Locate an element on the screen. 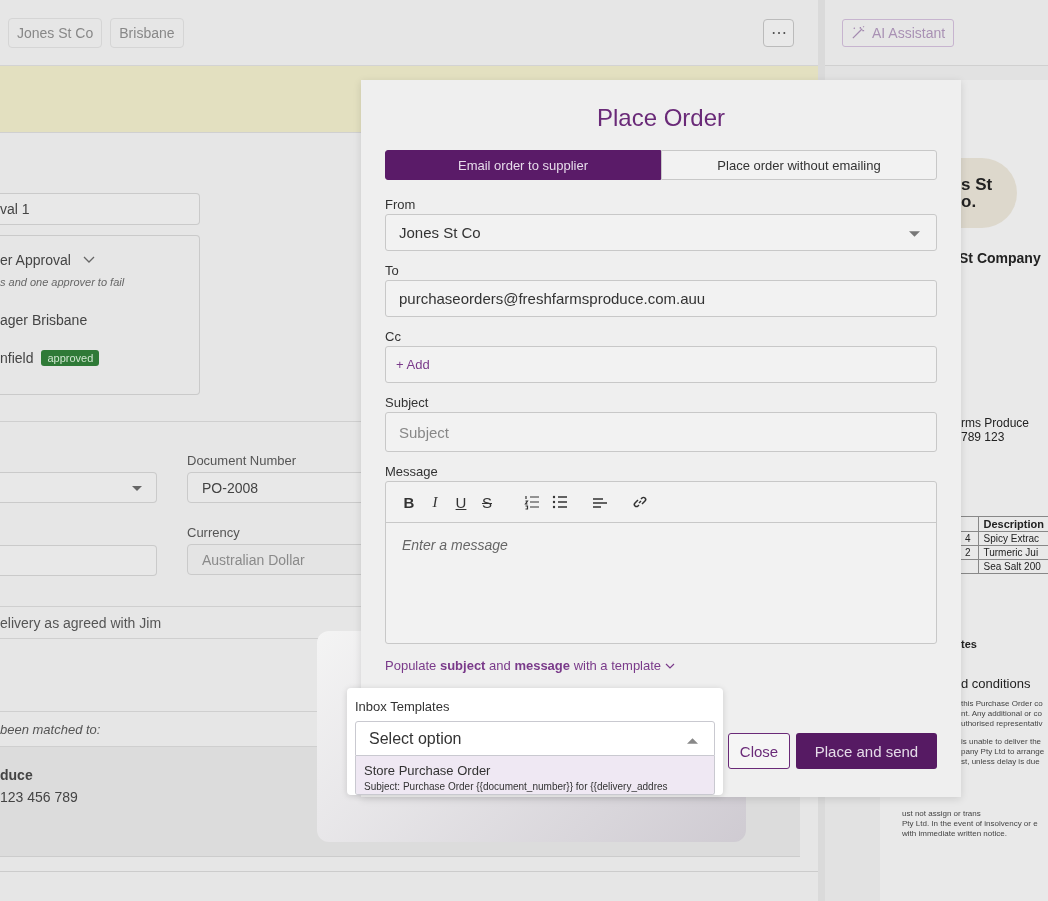 This screenshot has width=1048, height=901. terms-text: uthorised representativ is located at coordinates (1002, 724).